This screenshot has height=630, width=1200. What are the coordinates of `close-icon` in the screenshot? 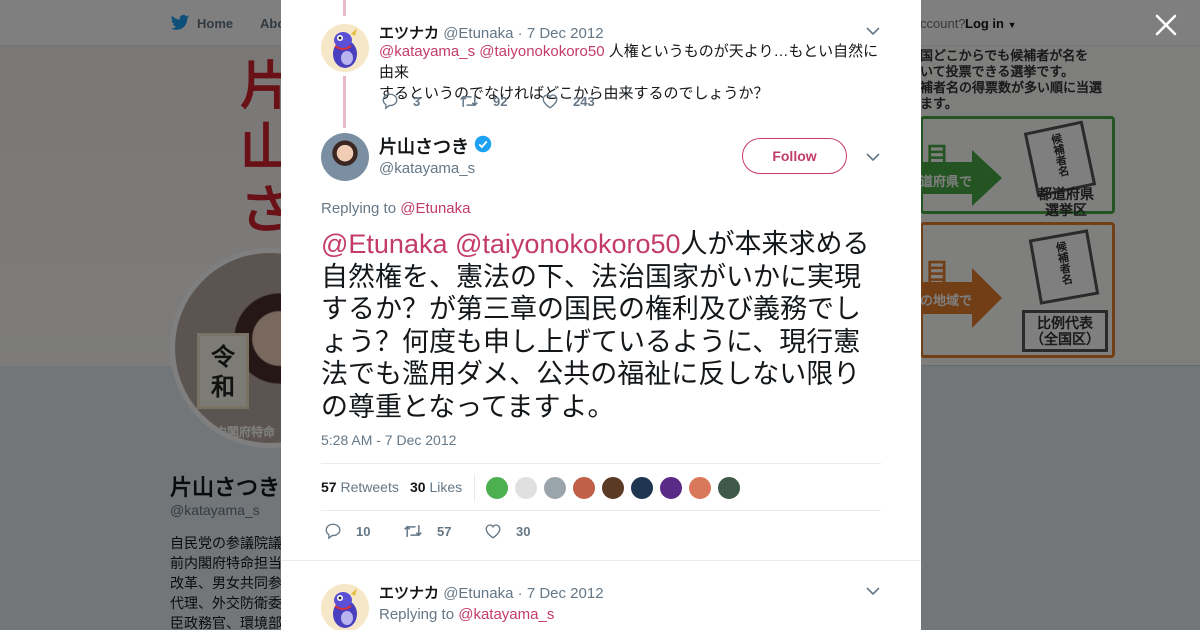 It's located at (1166, 25).